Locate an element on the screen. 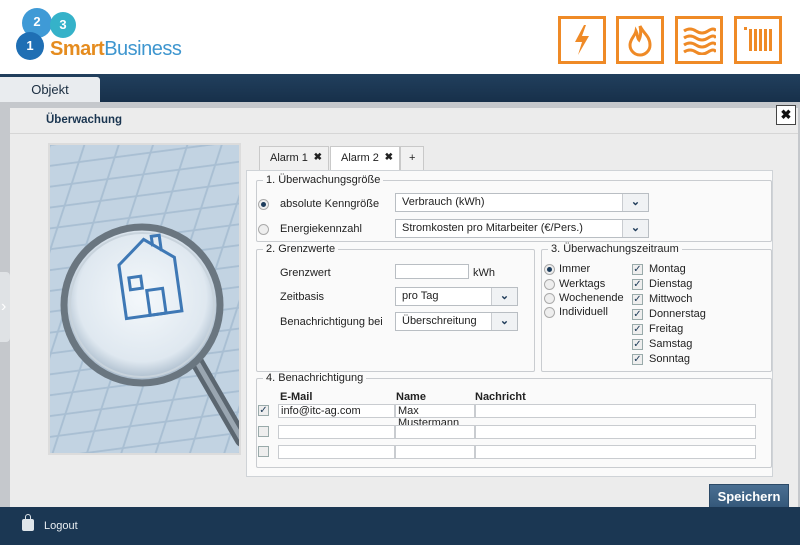  logo-number-1: 1 is located at coordinates (30, 45).